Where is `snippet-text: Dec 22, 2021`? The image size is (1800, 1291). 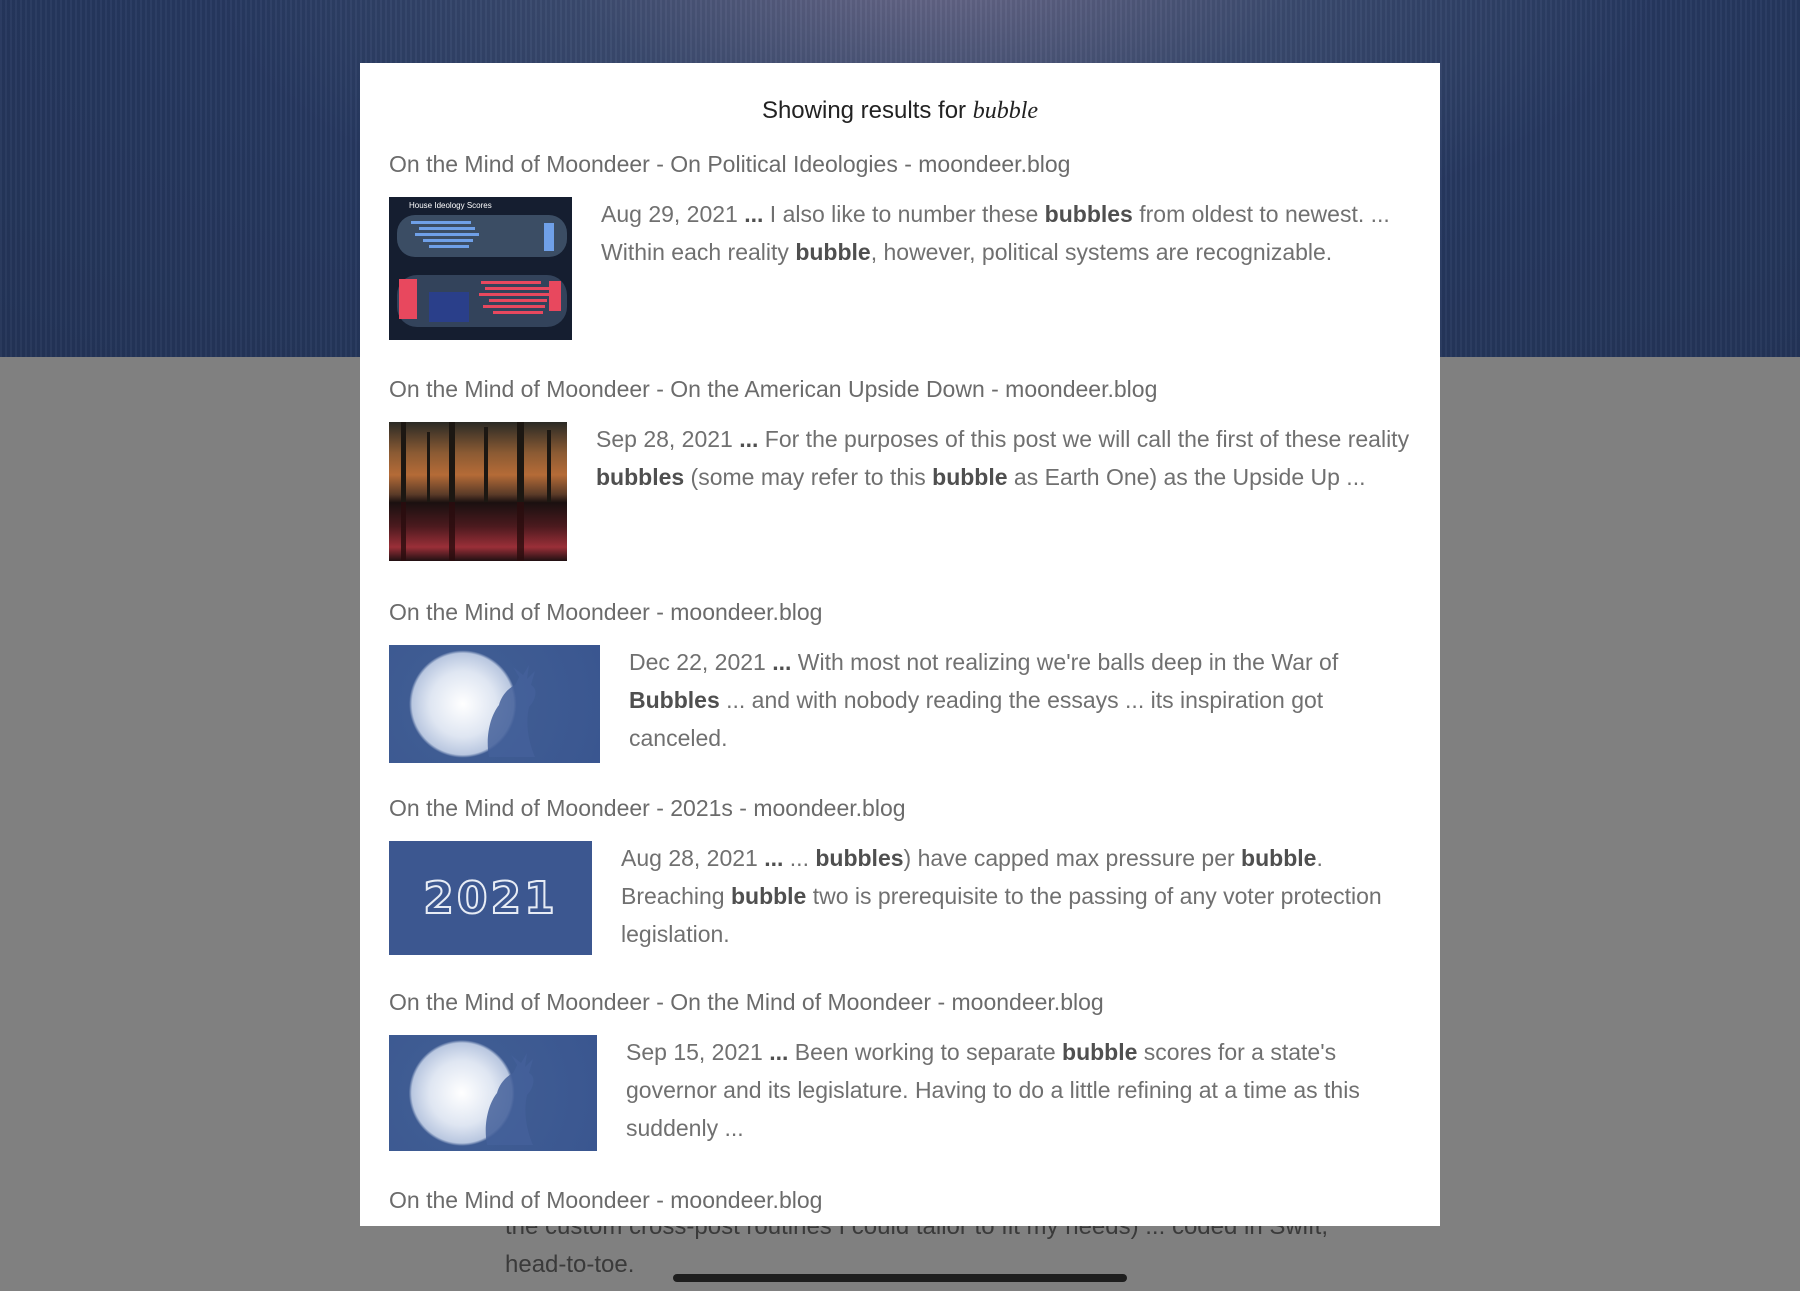
snippet-text: Dec 22, 2021 is located at coordinates (701, 662).